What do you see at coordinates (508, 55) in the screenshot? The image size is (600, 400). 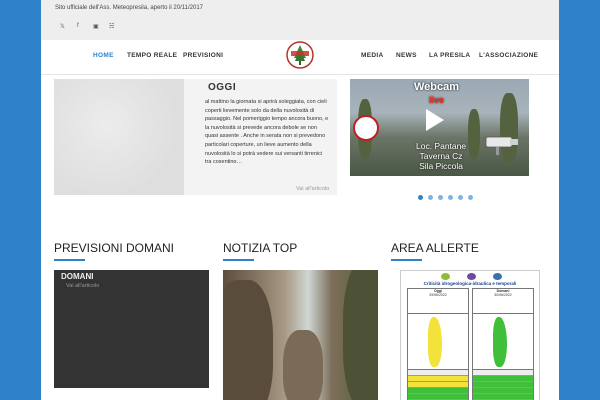 I see `nav-associazione: L'ASSOCIAZIONE` at bounding box center [508, 55].